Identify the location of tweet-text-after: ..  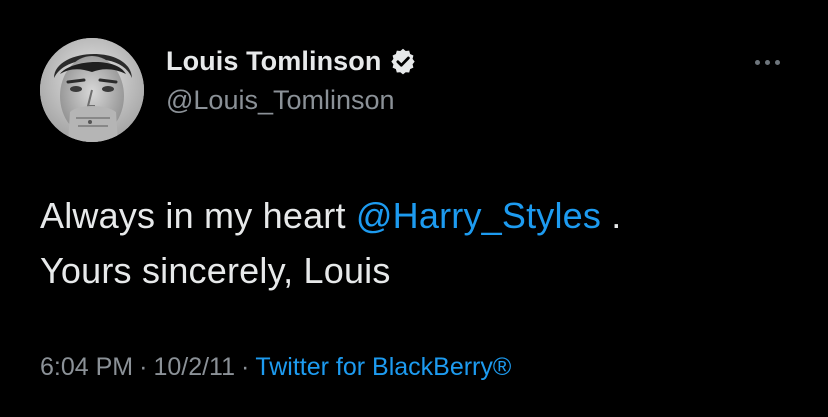
(611, 215).